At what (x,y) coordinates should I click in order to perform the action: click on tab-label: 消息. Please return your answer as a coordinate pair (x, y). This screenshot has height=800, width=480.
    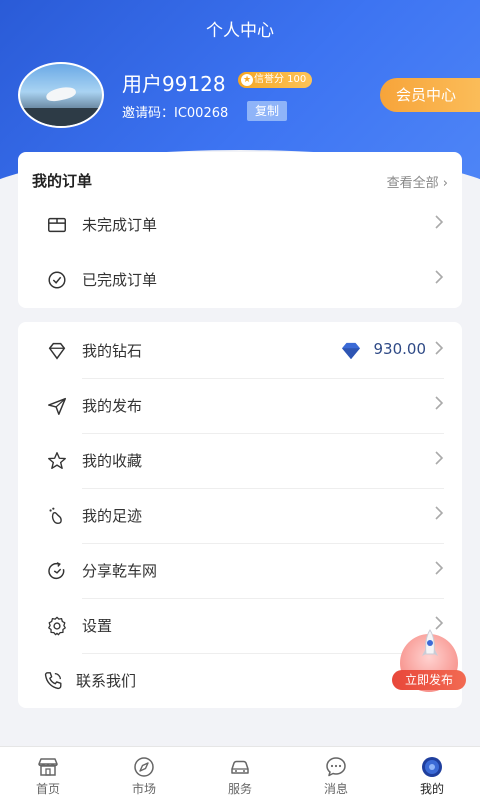
    Looking at the image, I should click on (335, 789).